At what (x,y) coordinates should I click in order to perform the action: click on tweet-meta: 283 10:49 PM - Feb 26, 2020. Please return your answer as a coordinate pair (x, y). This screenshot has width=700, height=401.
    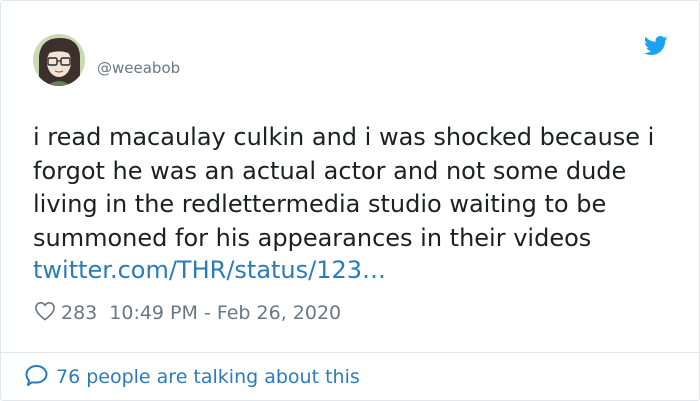
    Looking at the image, I should click on (187, 313).